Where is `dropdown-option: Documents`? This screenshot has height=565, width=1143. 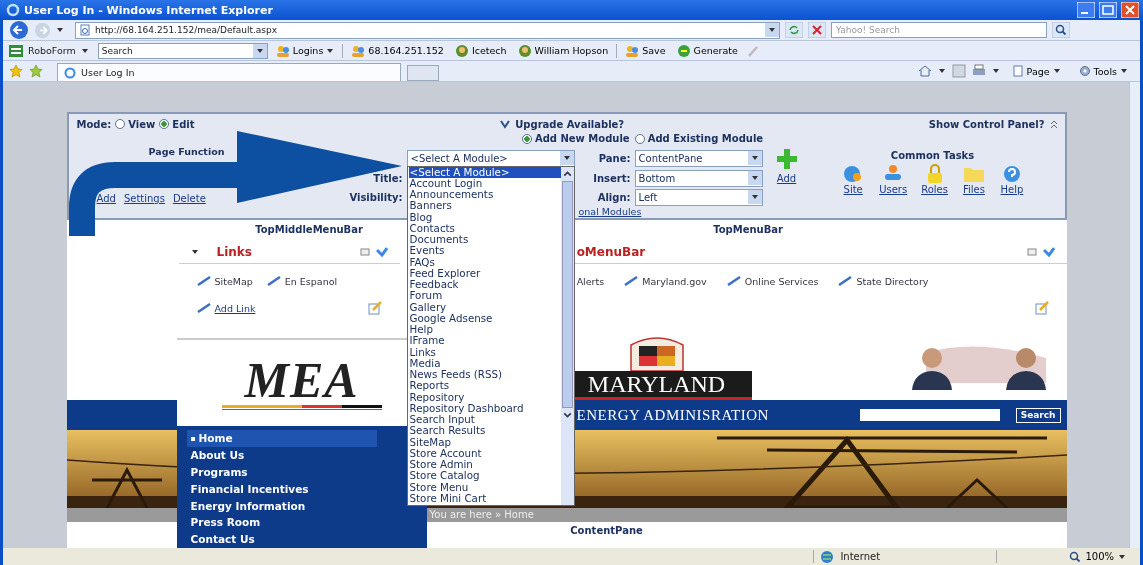
dropdown-option: Documents is located at coordinates (484, 240).